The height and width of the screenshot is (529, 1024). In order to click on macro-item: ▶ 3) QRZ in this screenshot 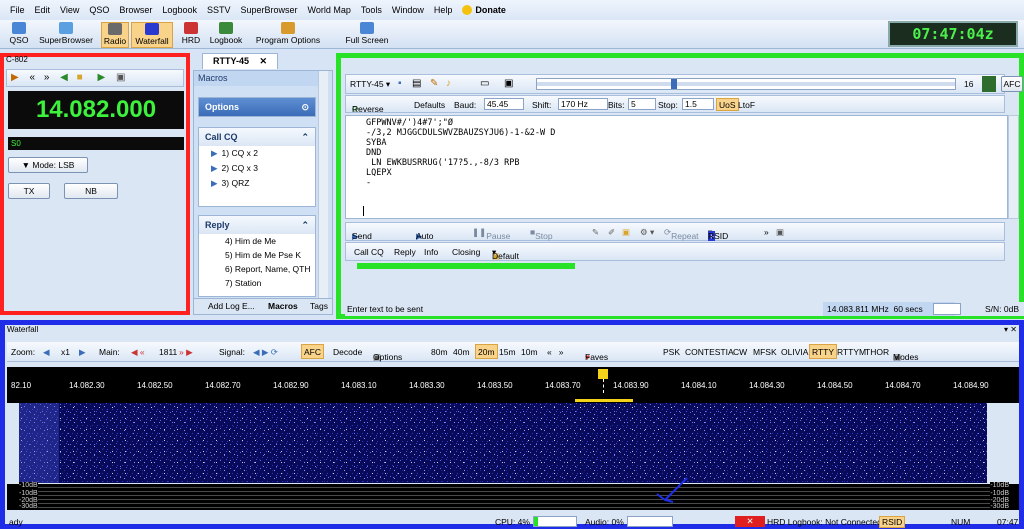, I will do `click(257, 183)`.